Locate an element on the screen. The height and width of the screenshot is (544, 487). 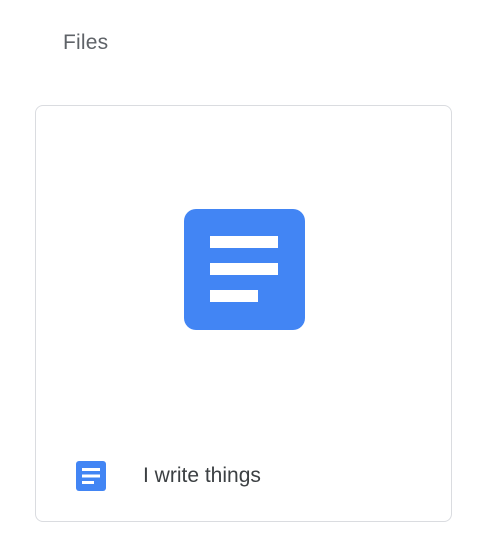
document-lines-icon is located at coordinates (244, 269).